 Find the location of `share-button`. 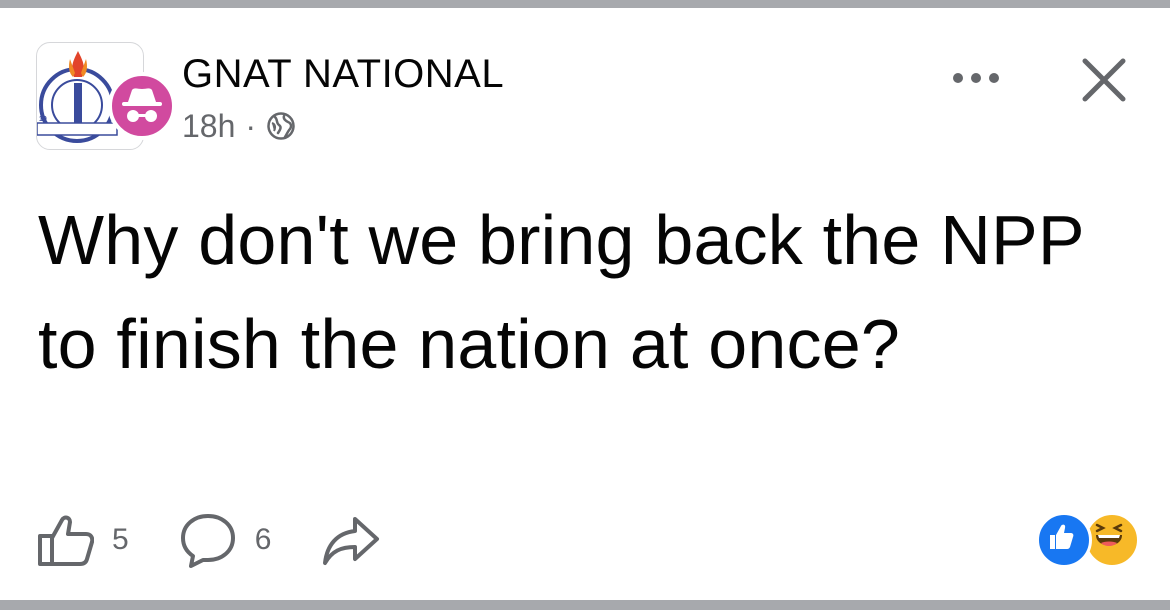

share-button is located at coordinates (351, 540).